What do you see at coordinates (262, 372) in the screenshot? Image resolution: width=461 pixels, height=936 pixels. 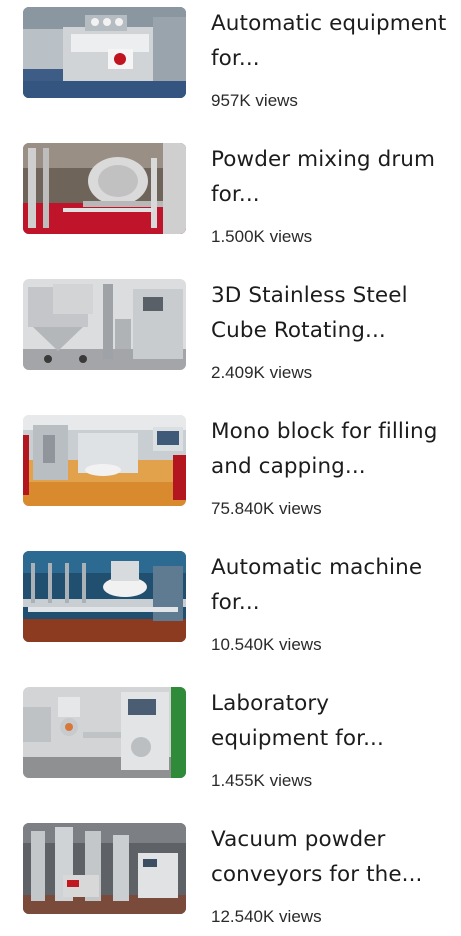 I see `view-count: 2.409K views` at bounding box center [262, 372].